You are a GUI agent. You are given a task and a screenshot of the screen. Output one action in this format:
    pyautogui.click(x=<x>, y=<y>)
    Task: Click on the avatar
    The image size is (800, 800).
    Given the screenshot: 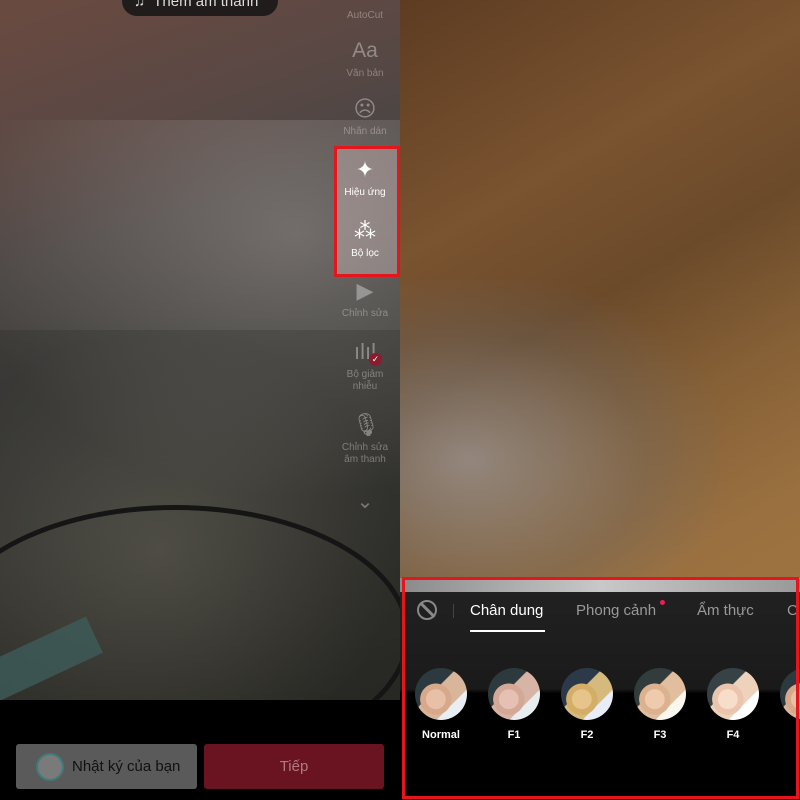 What is the action you would take?
    pyautogui.click(x=50, y=766)
    